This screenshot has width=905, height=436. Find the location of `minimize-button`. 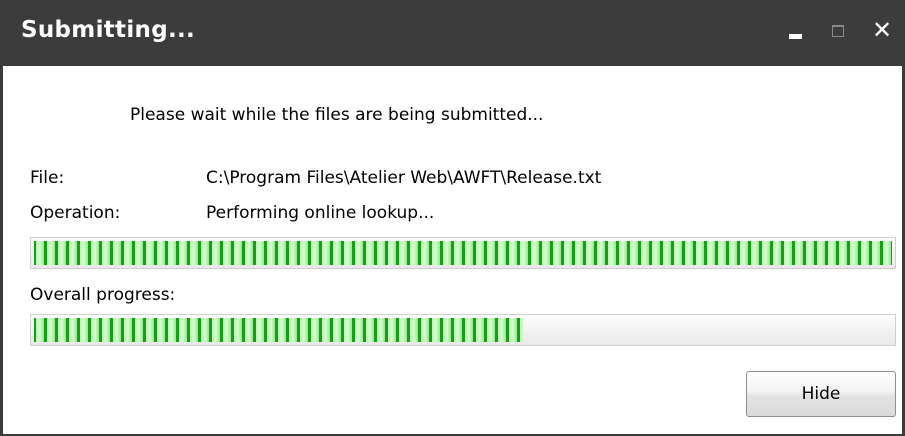

minimize-button is located at coordinates (797, 32).